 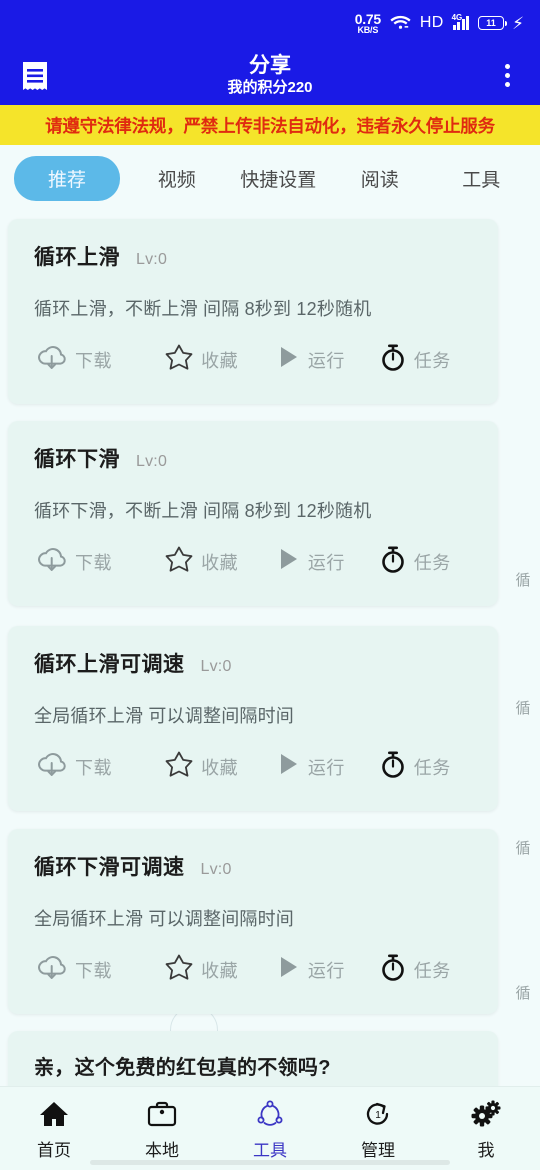 What do you see at coordinates (177, 178) in the screenshot?
I see `tab-video: 视频` at bounding box center [177, 178].